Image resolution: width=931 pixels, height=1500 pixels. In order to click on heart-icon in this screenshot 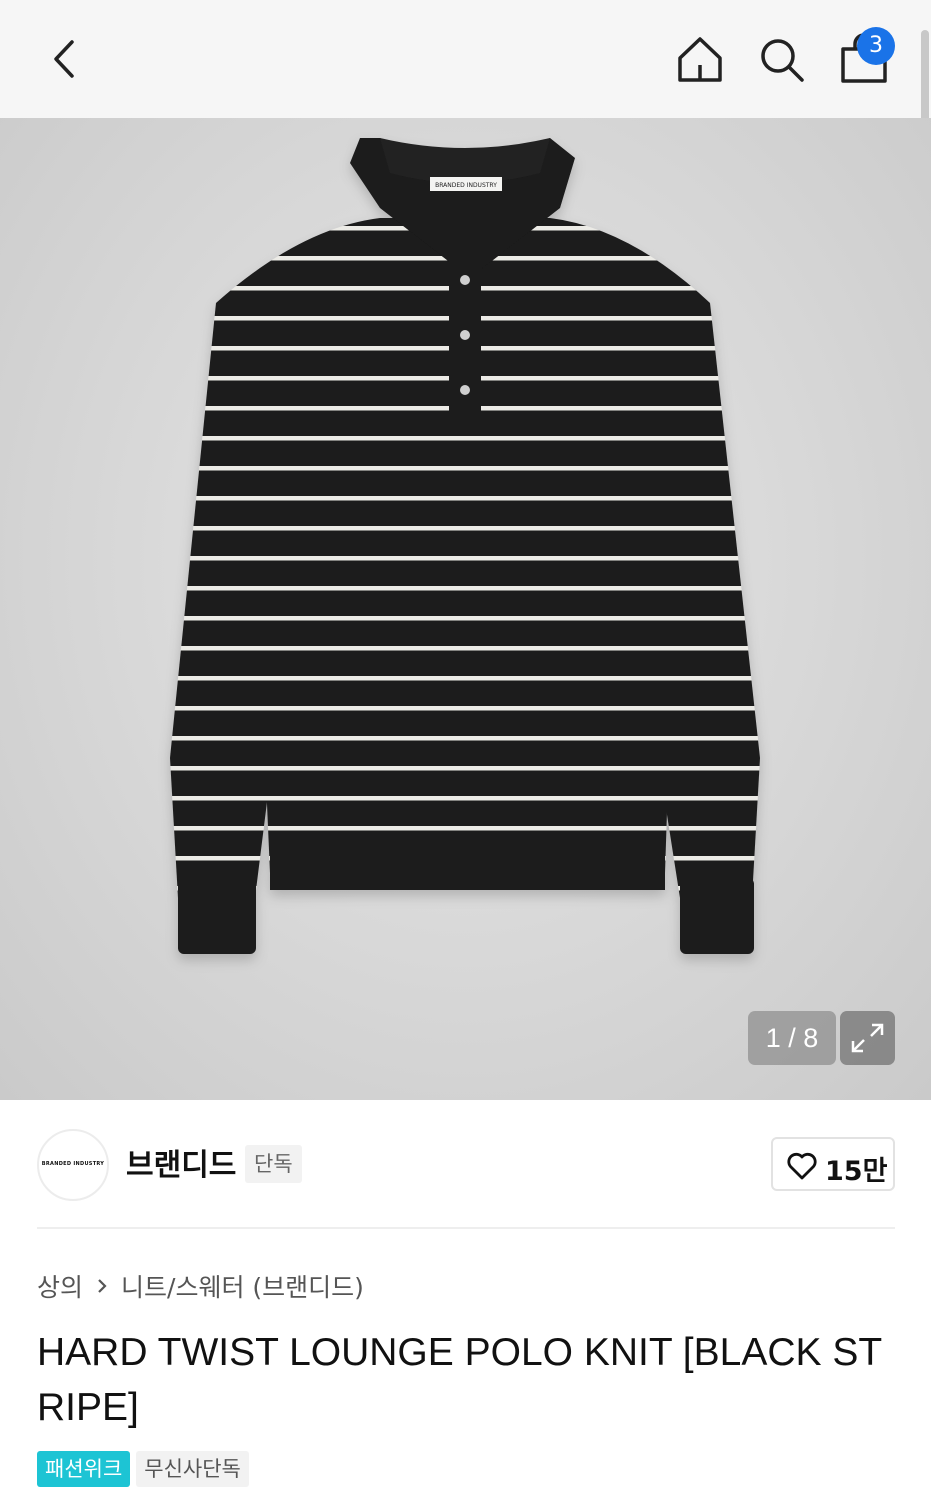, I will do `click(802, 1166)`.